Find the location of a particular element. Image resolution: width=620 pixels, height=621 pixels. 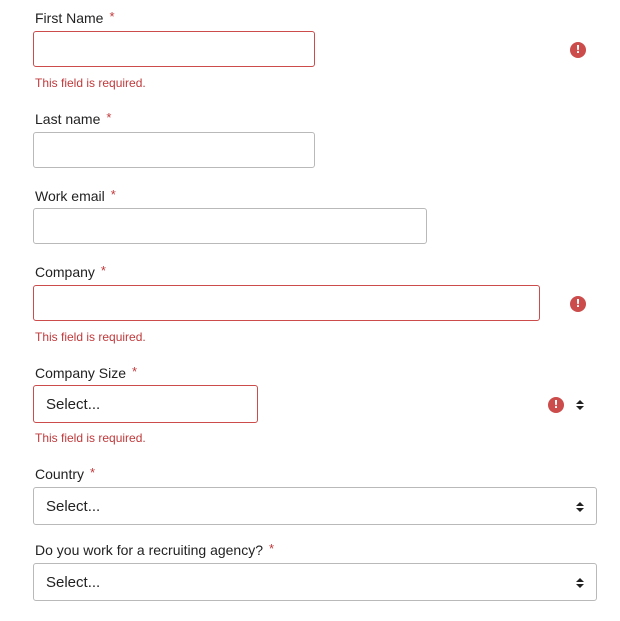

last-name-field is located at coordinates (174, 150).